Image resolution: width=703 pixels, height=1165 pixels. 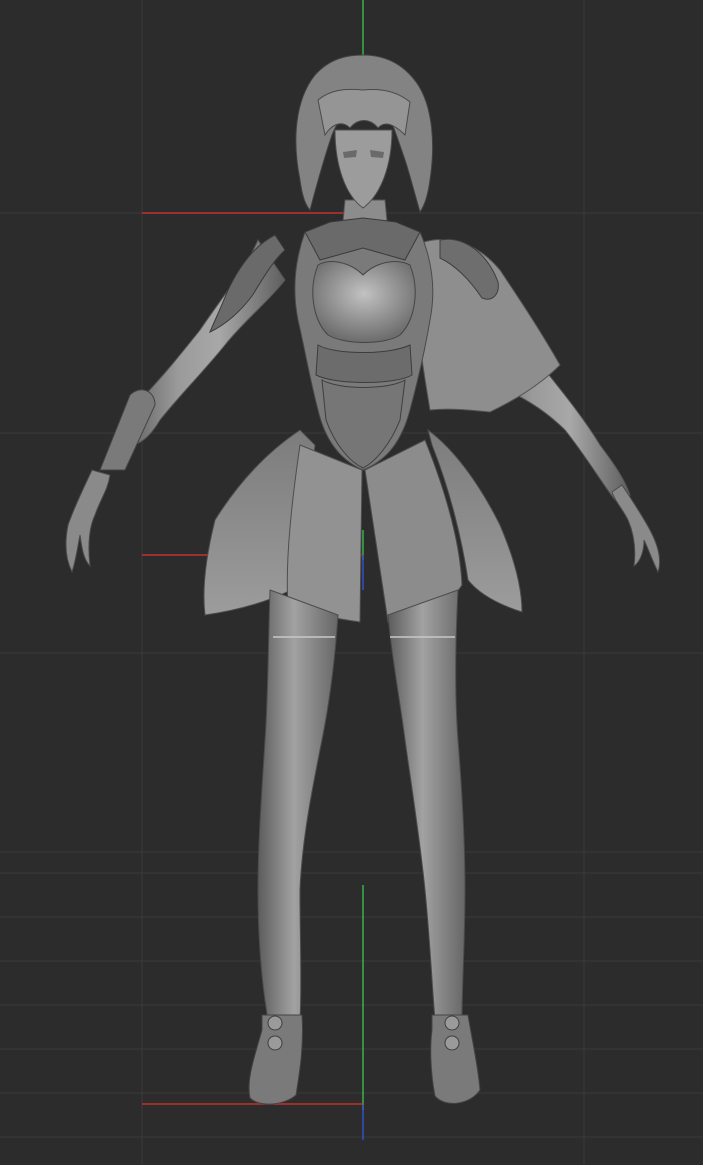 I want to click on left-boot-ornament-top, so click(x=275, y=1023).